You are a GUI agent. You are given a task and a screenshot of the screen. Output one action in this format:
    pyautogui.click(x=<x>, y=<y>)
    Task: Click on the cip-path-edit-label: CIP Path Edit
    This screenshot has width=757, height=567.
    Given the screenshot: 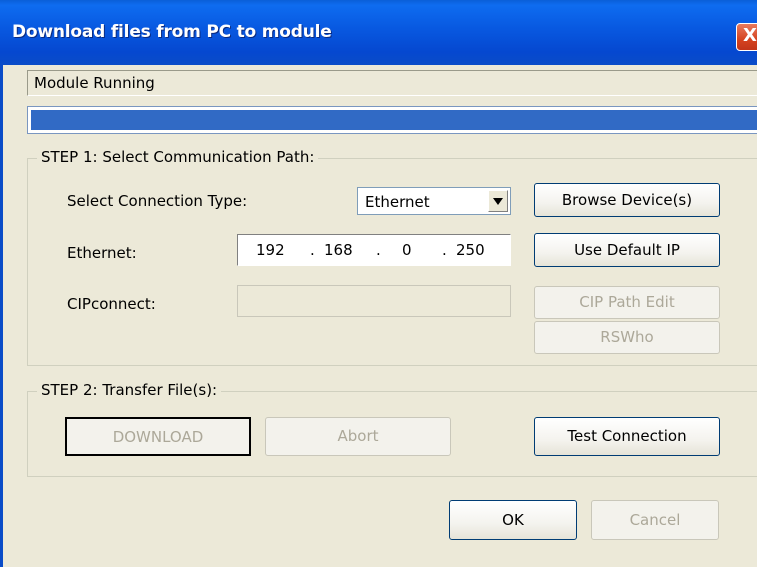 What is the action you would take?
    pyautogui.click(x=627, y=302)
    